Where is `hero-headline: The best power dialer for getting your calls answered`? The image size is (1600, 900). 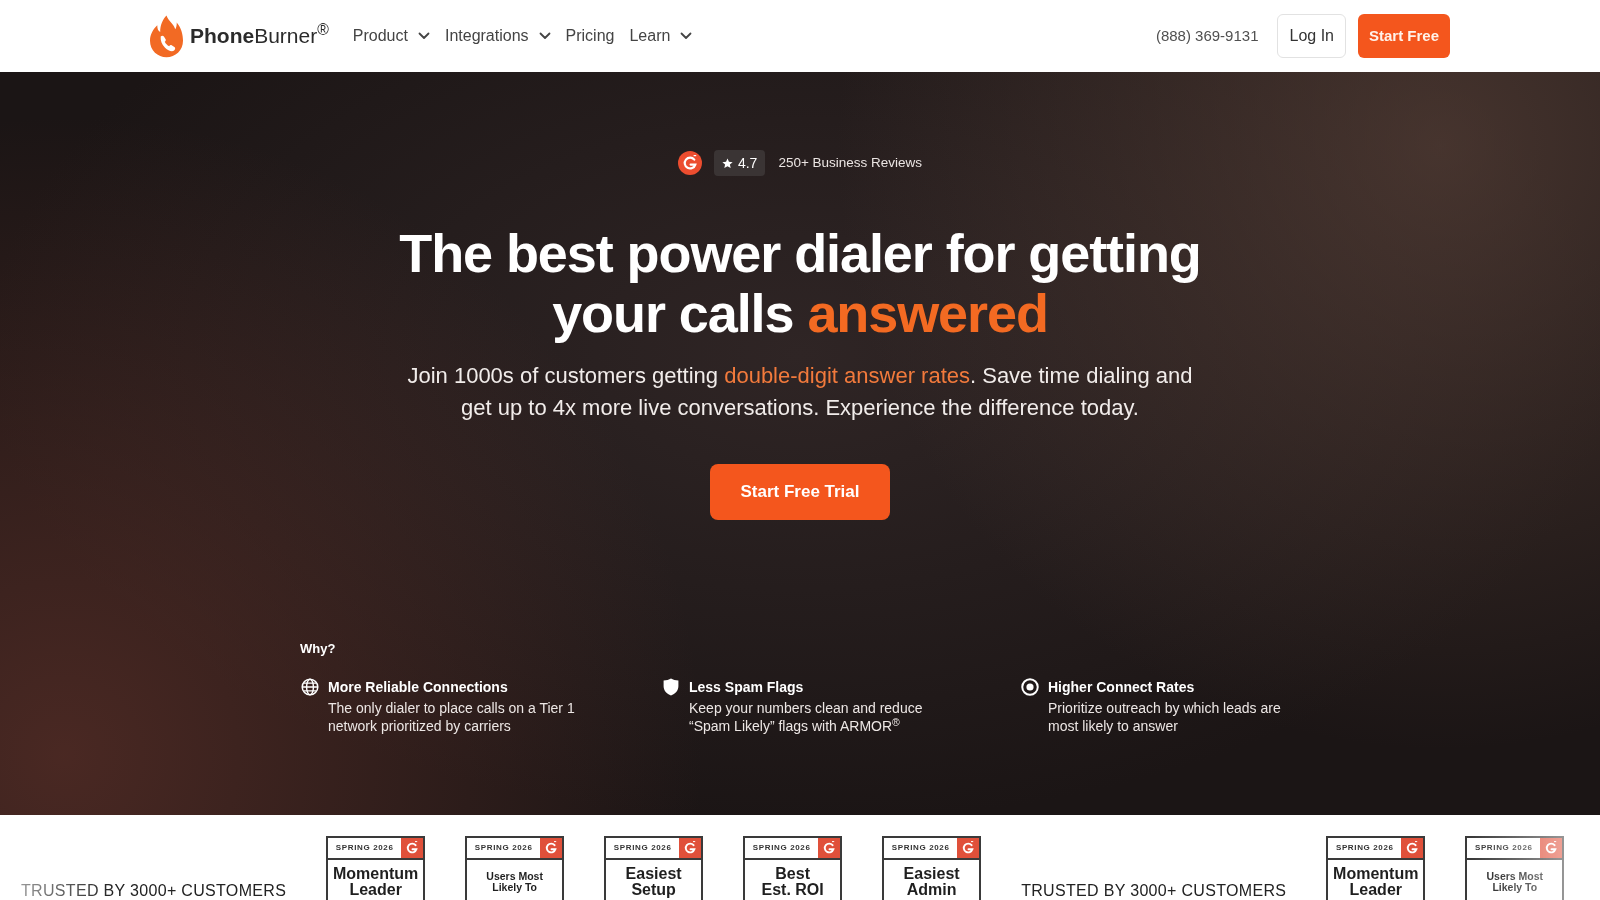
hero-headline: The best power dialer for getting your calls answered is located at coordinates (800, 283).